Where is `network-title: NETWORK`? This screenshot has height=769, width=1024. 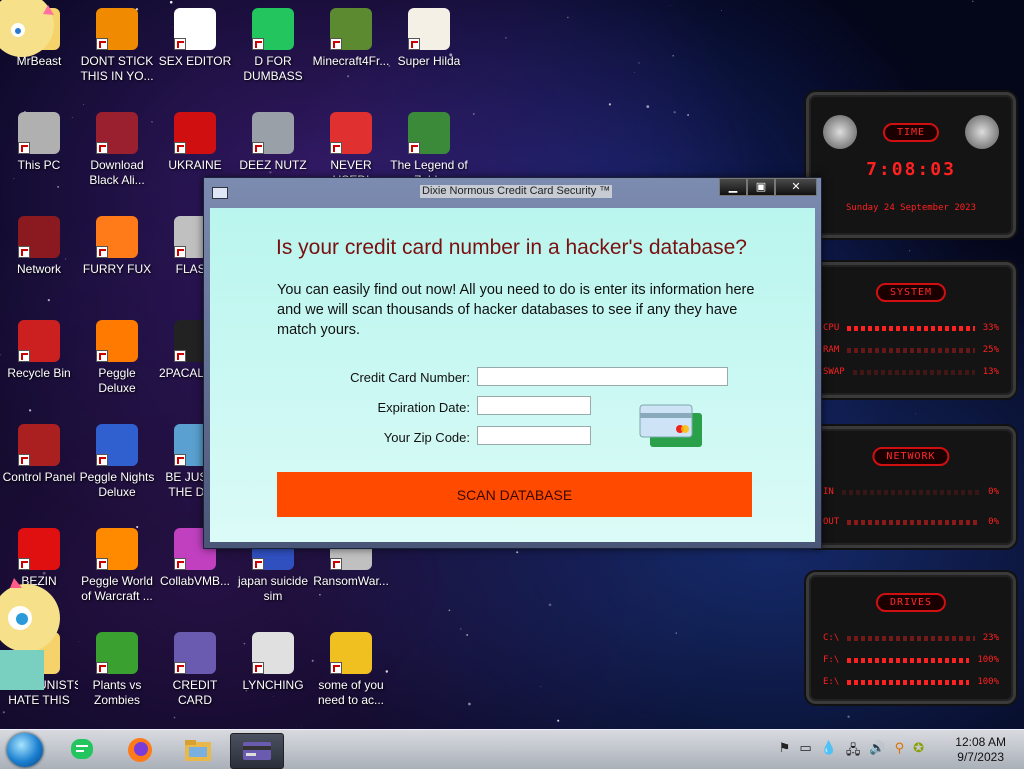 network-title: NETWORK is located at coordinates (911, 456).